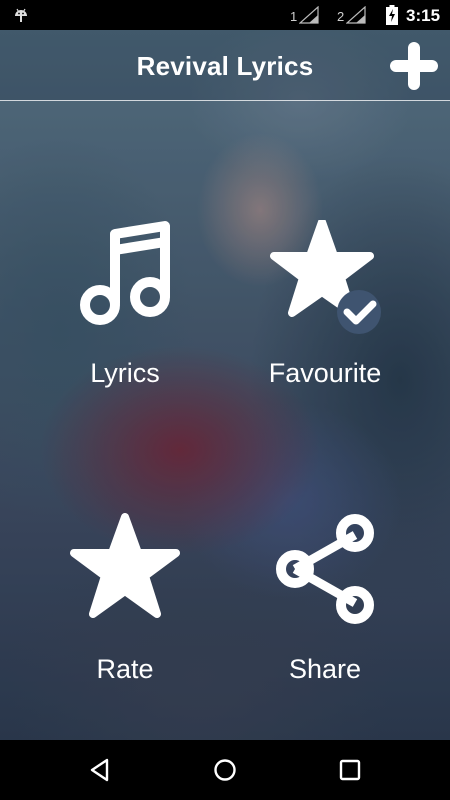 This screenshot has width=450, height=800. Describe the element at coordinates (325, 669) in the screenshot. I see `share-label: Share` at that location.